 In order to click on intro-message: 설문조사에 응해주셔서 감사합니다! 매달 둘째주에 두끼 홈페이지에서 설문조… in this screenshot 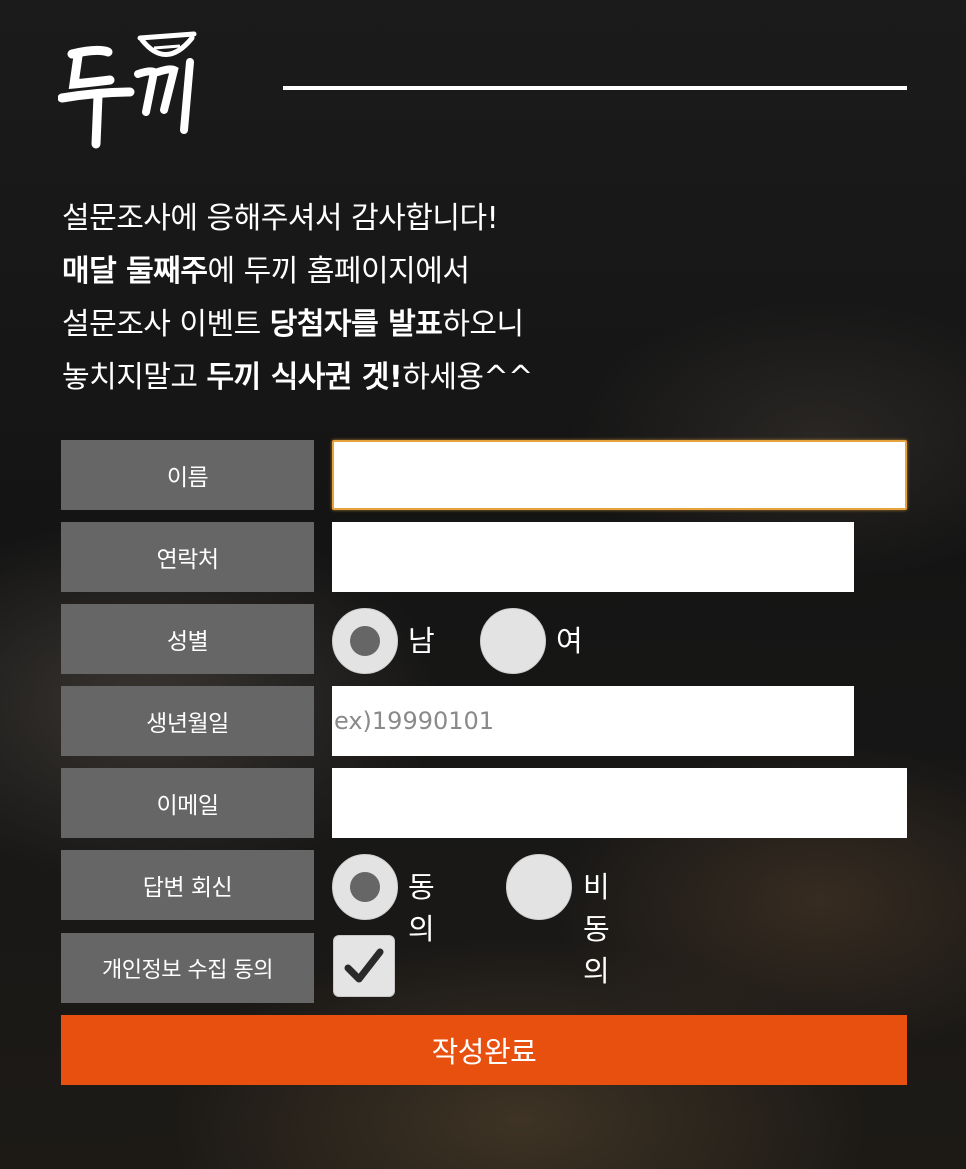, I will do `click(362, 298)`.